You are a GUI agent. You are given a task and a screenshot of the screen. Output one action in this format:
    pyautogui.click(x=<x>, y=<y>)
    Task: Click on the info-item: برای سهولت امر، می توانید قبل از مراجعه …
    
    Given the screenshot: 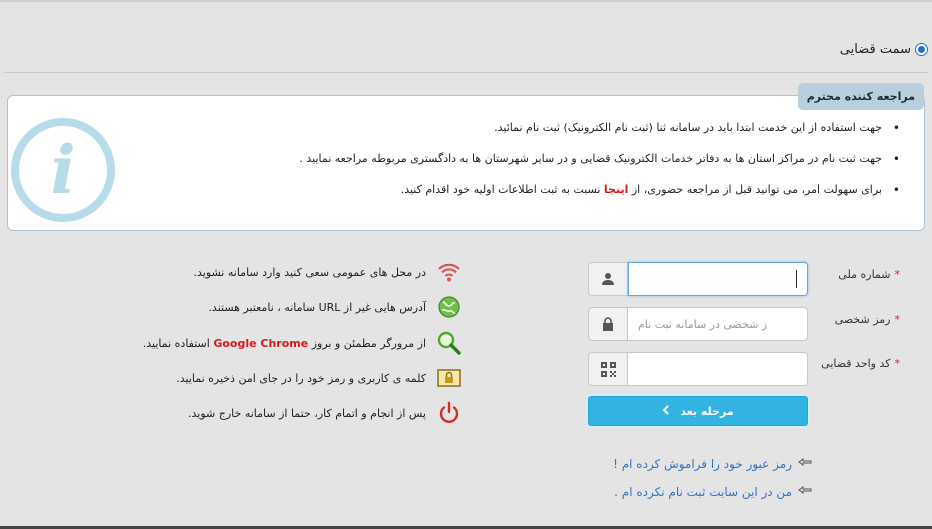 What is the action you would take?
    pyautogui.click(x=601, y=190)
    